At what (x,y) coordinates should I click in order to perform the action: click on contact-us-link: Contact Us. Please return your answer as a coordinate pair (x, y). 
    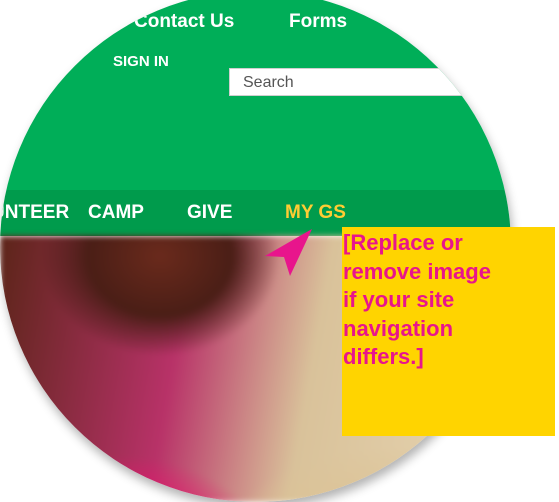
    Looking at the image, I should click on (184, 22).